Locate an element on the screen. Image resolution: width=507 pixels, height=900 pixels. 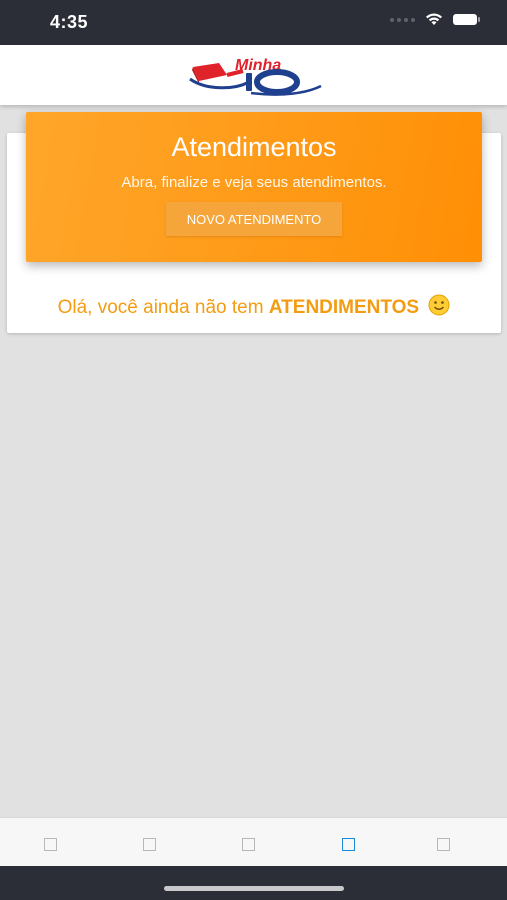
smiley-icon is located at coordinates (439, 305).